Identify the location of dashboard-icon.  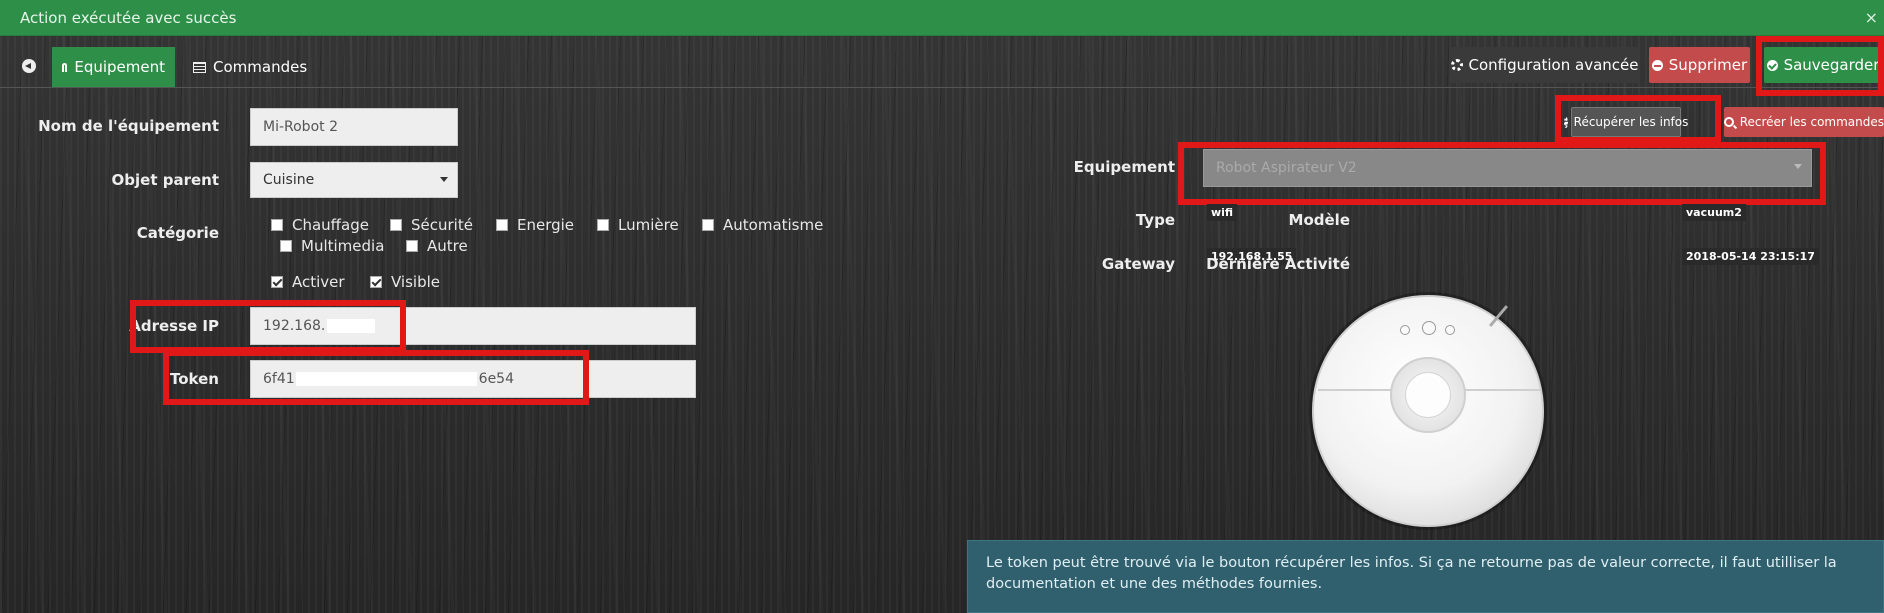
(65, 67).